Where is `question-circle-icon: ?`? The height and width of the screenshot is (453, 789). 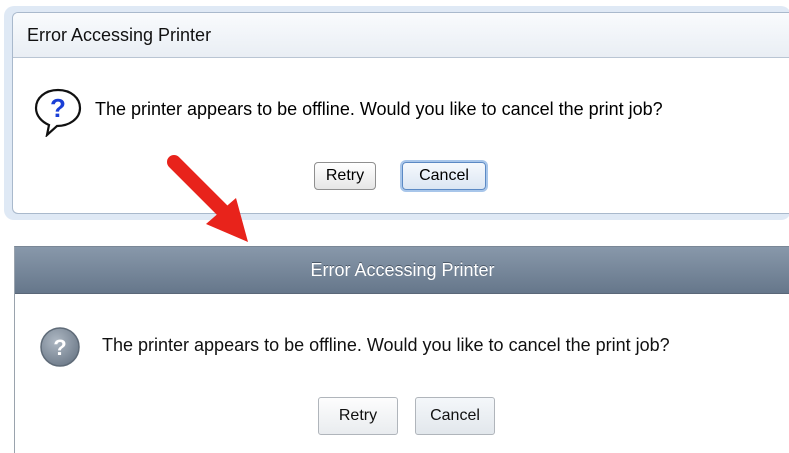
question-circle-icon: ? is located at coordinates (60, 347).